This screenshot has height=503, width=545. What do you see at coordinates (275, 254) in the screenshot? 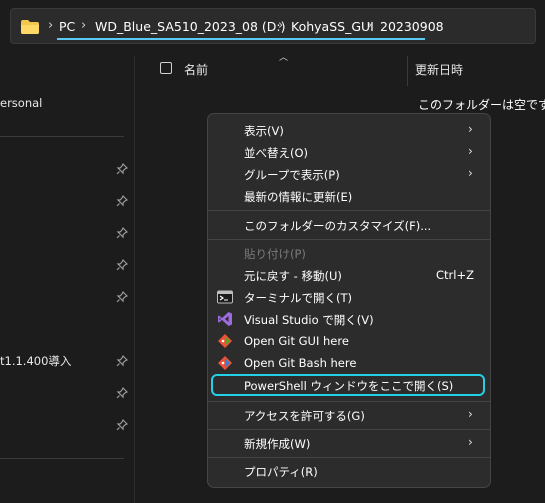
I see `menu-item-label: 貼り付け(P)` at bounding box center [275, 254].